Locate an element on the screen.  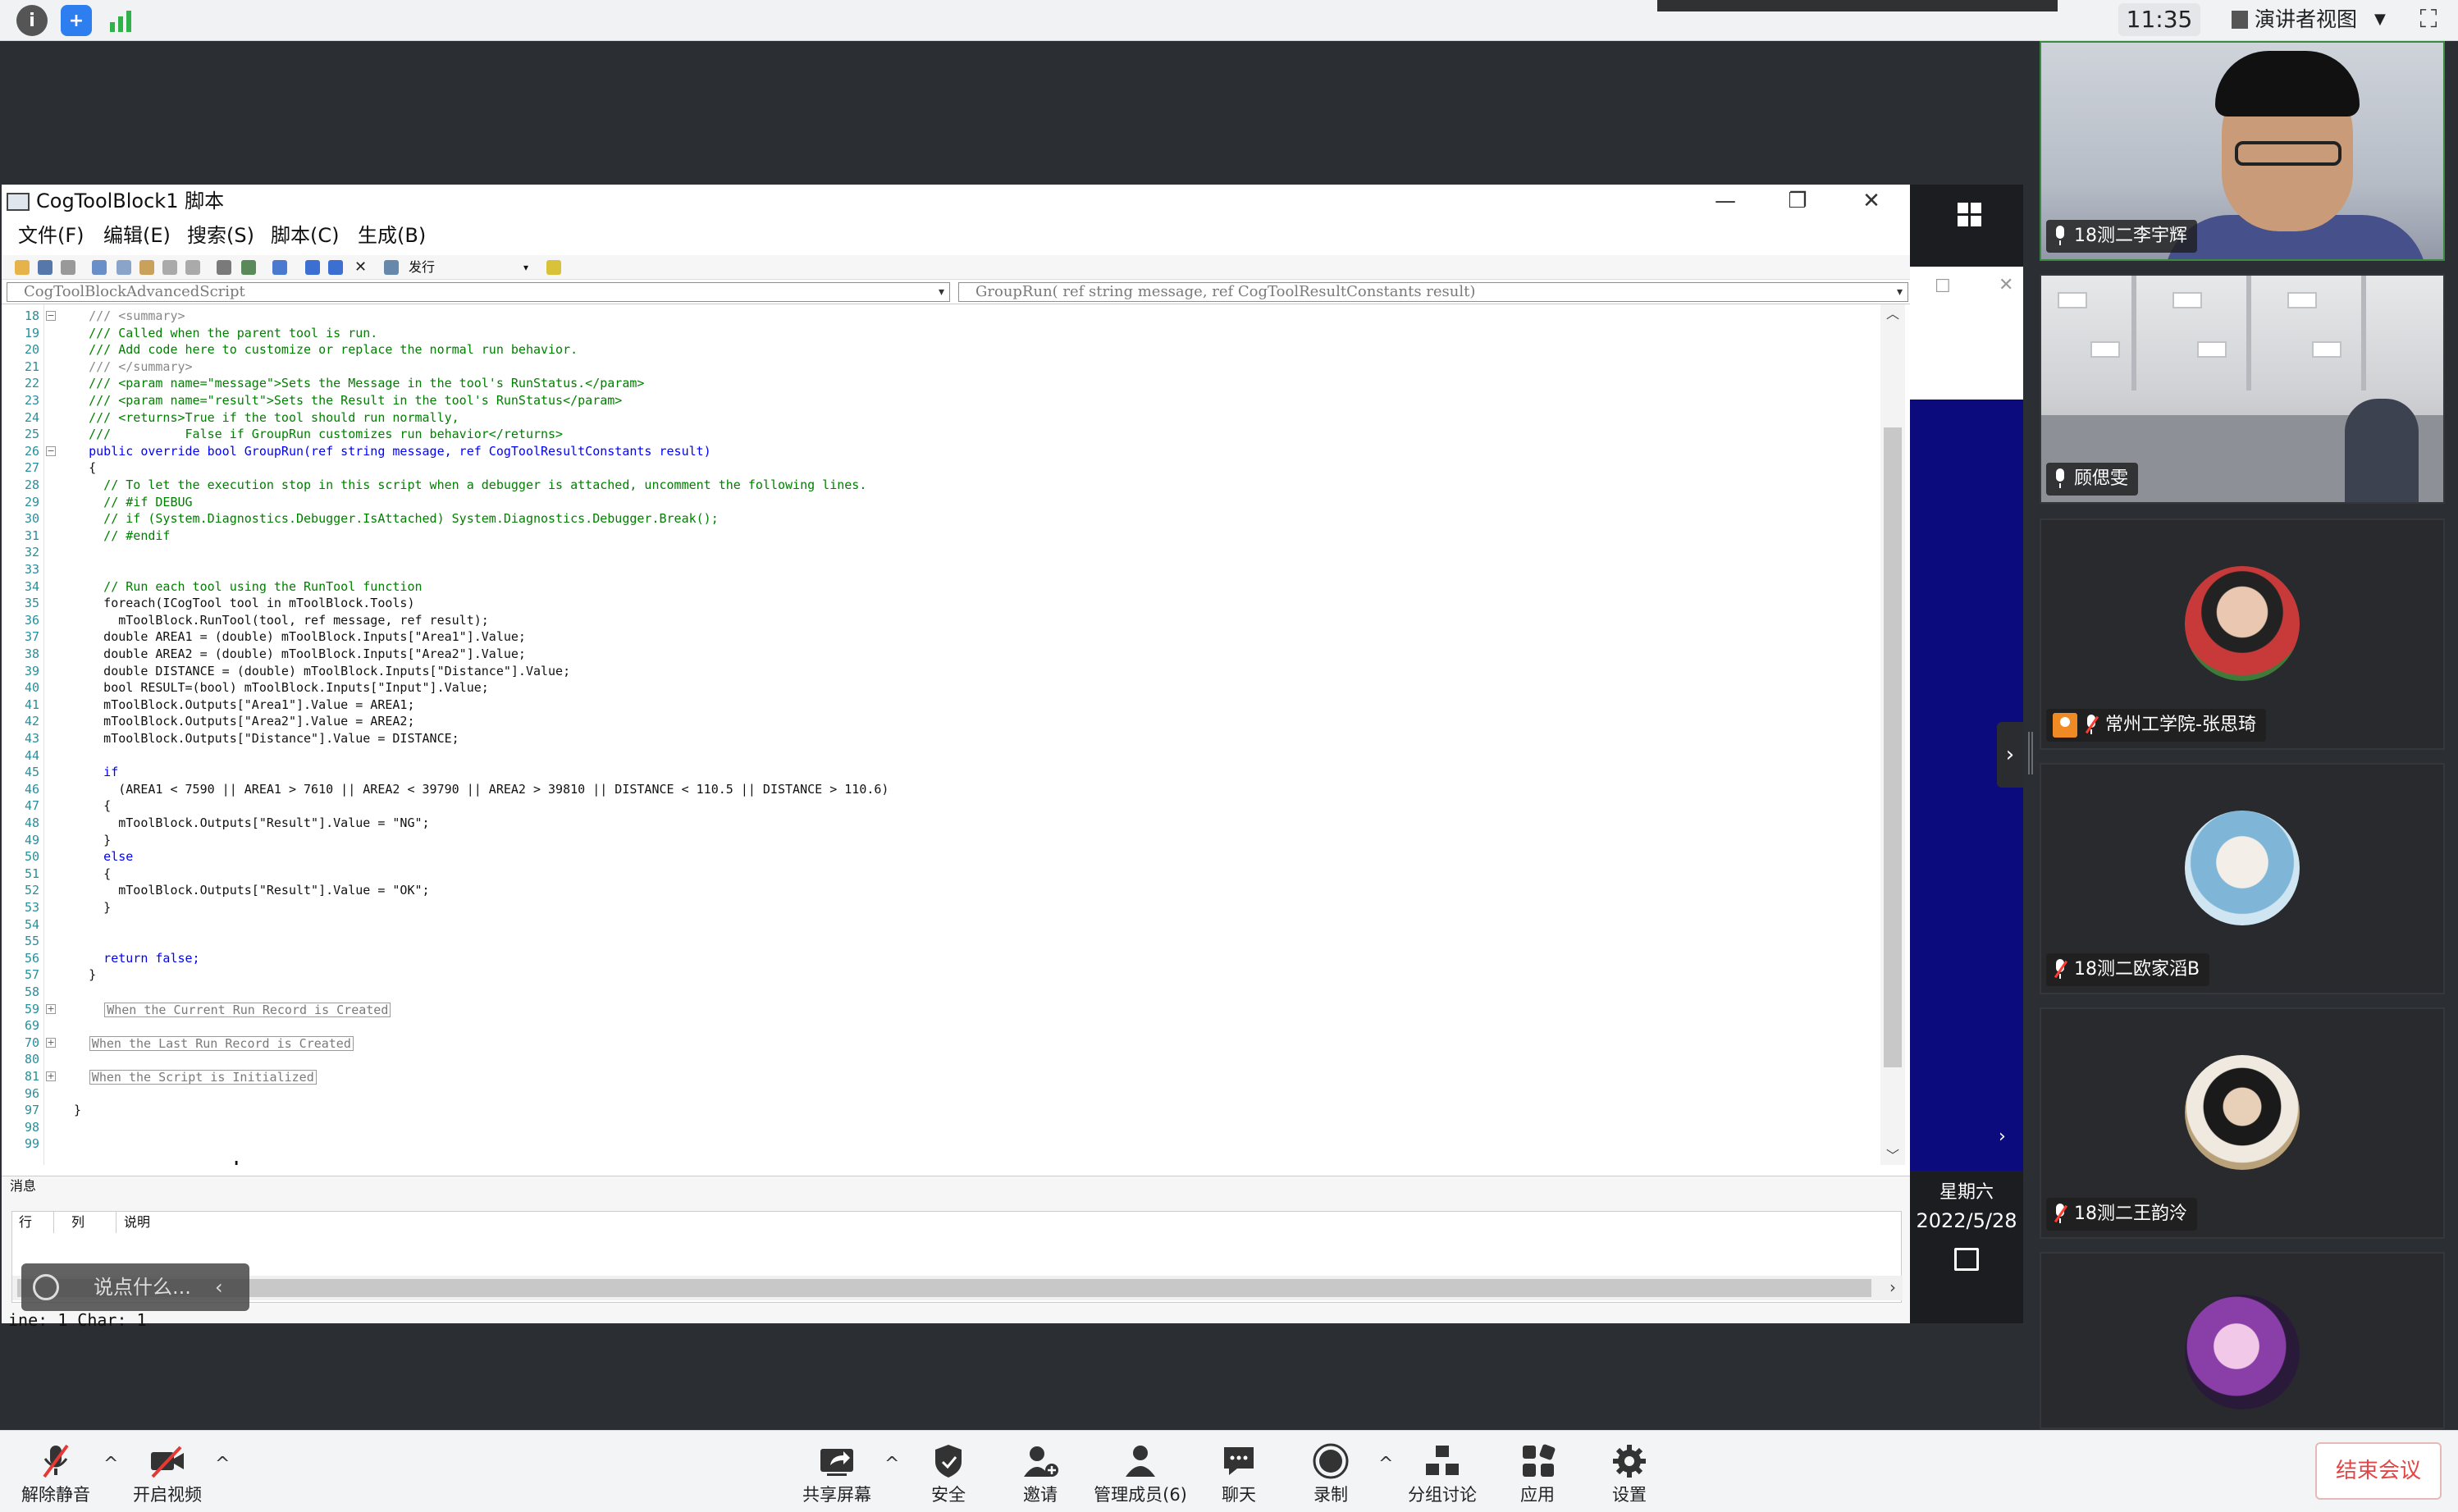
invite-button: 邀请 is located at coordinates (1040, 1471).